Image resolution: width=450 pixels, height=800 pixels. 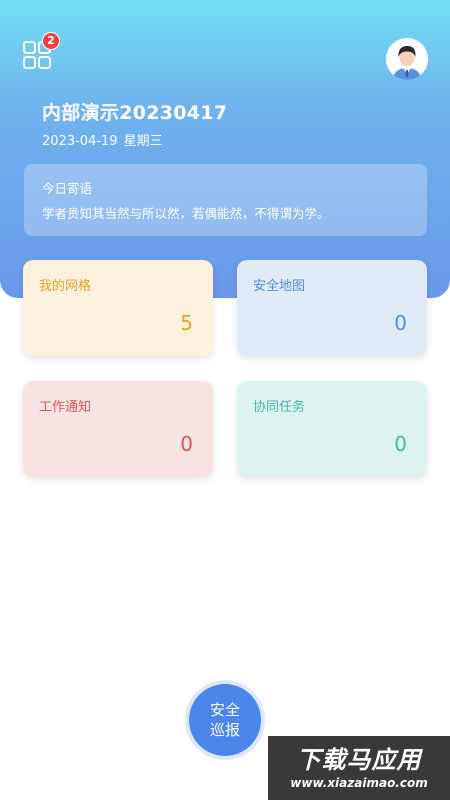 I want to click on tile-label: 安全地图, so click(x=279, y=286).